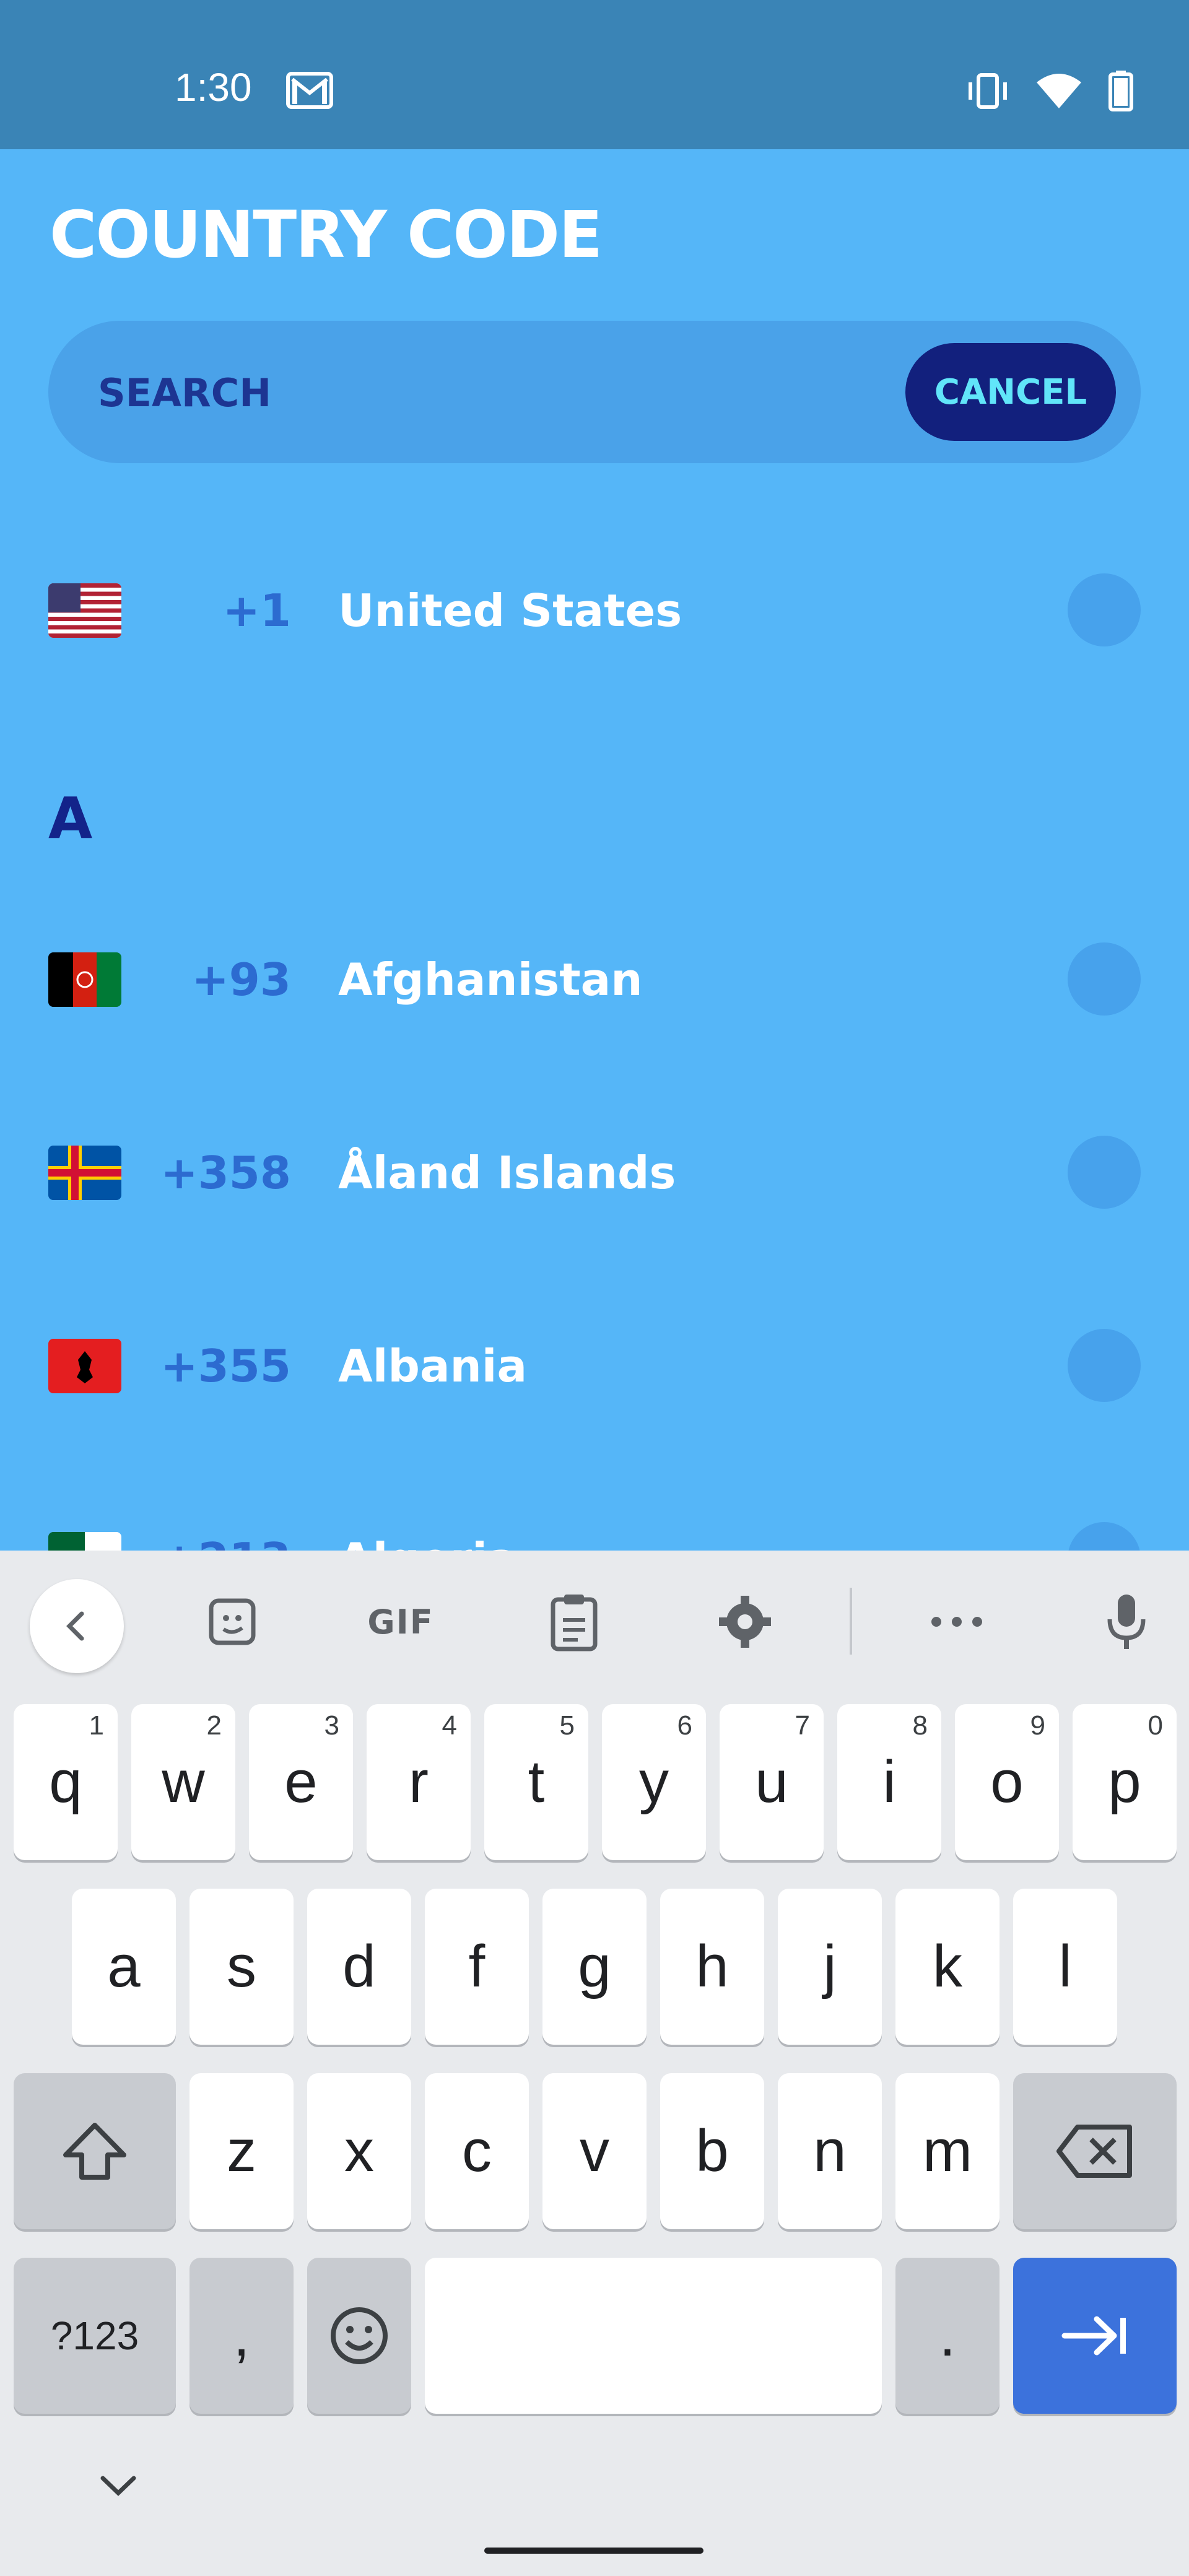 The width and height of the screenshot is (1189, 2576). Describe the element at coordinates (510, 611) in the screenshot. I see `country-name: United States` at that location.